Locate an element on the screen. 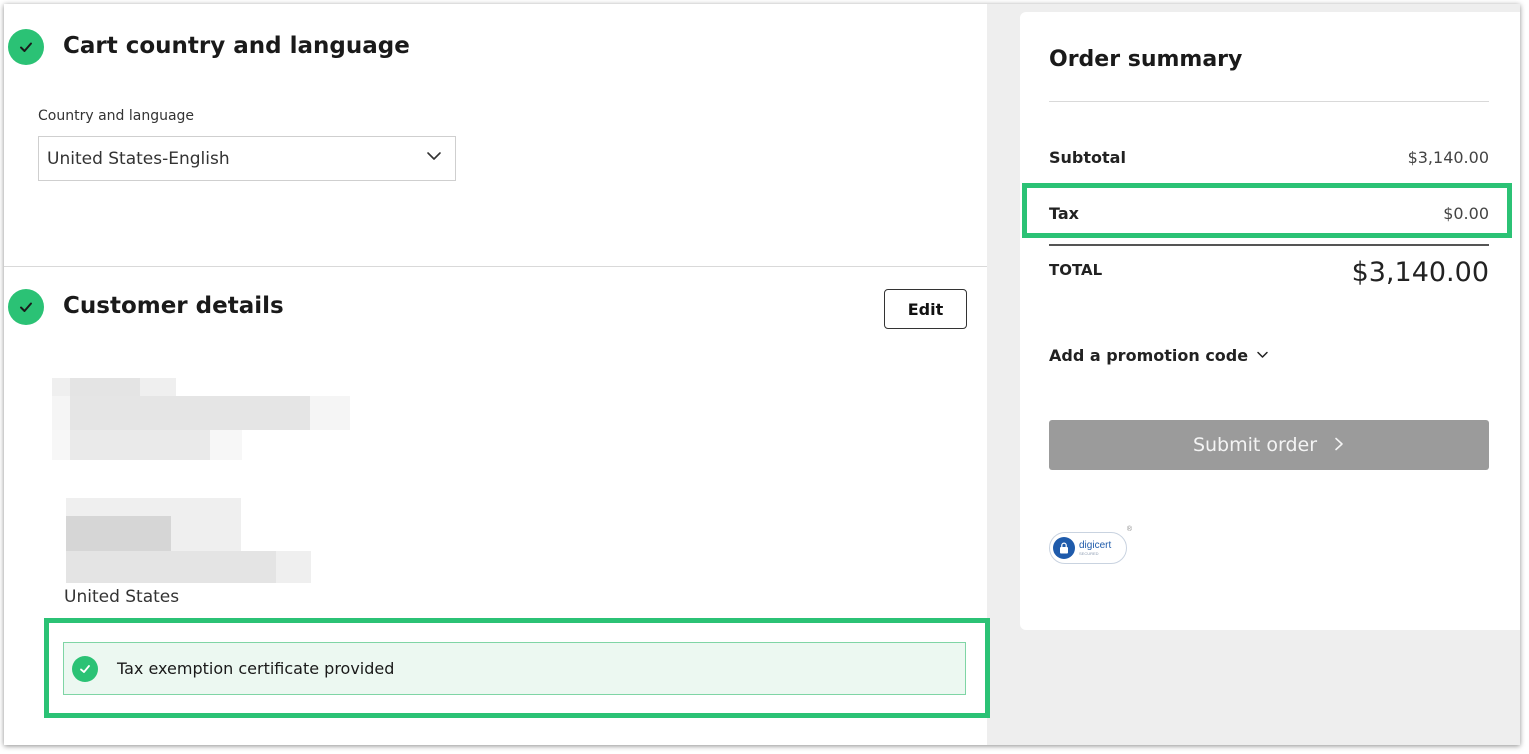 The image size is (1529, 754). total-divider is located at coordinates (1269, 245).